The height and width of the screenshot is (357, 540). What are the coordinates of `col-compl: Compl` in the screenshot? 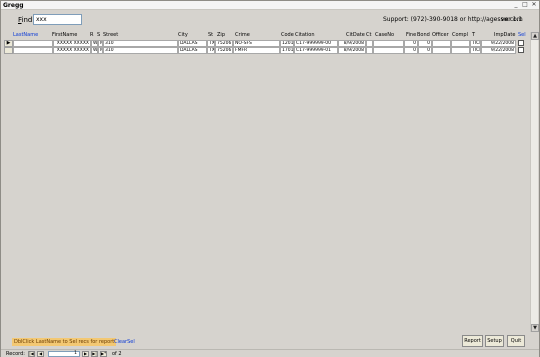 It's located at (460, 35).